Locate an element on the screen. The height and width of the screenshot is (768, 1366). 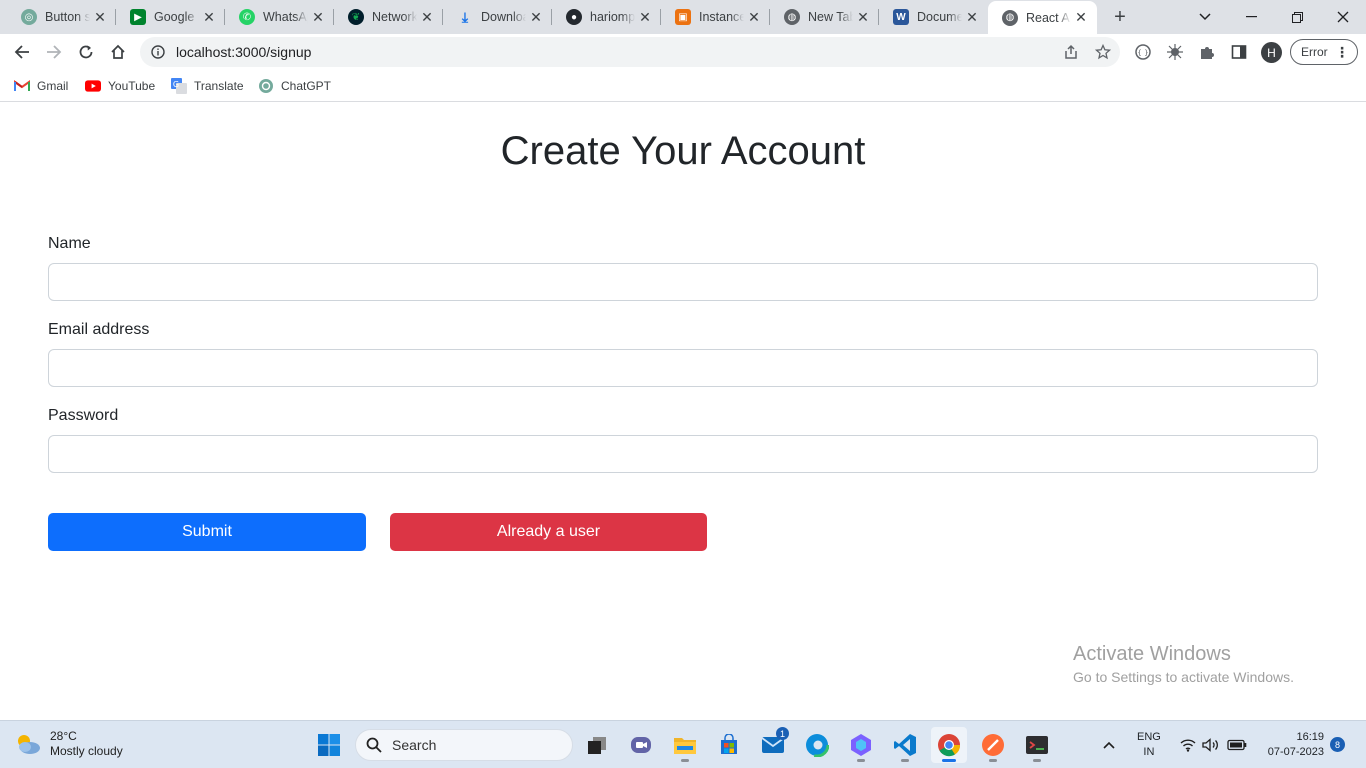
bookmark-chatgpt: ChatGPT is located at coordinates (294, 86).